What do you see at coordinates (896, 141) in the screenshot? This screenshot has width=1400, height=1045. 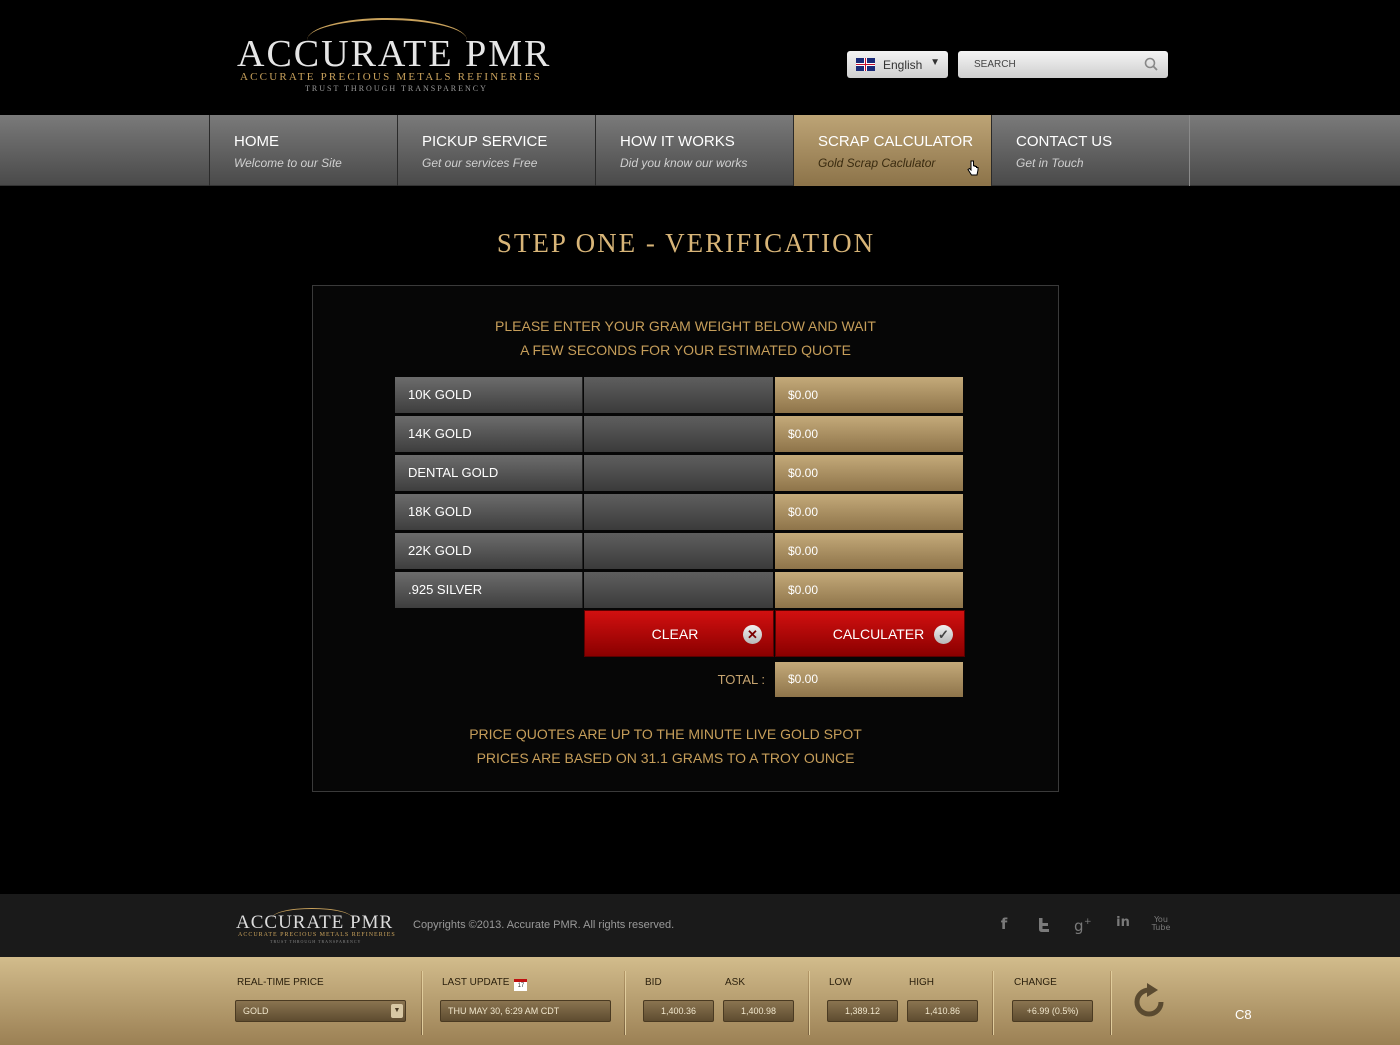 I see `nav-title: SCRAP CALCULATOR` at bounding box center [896, 141].